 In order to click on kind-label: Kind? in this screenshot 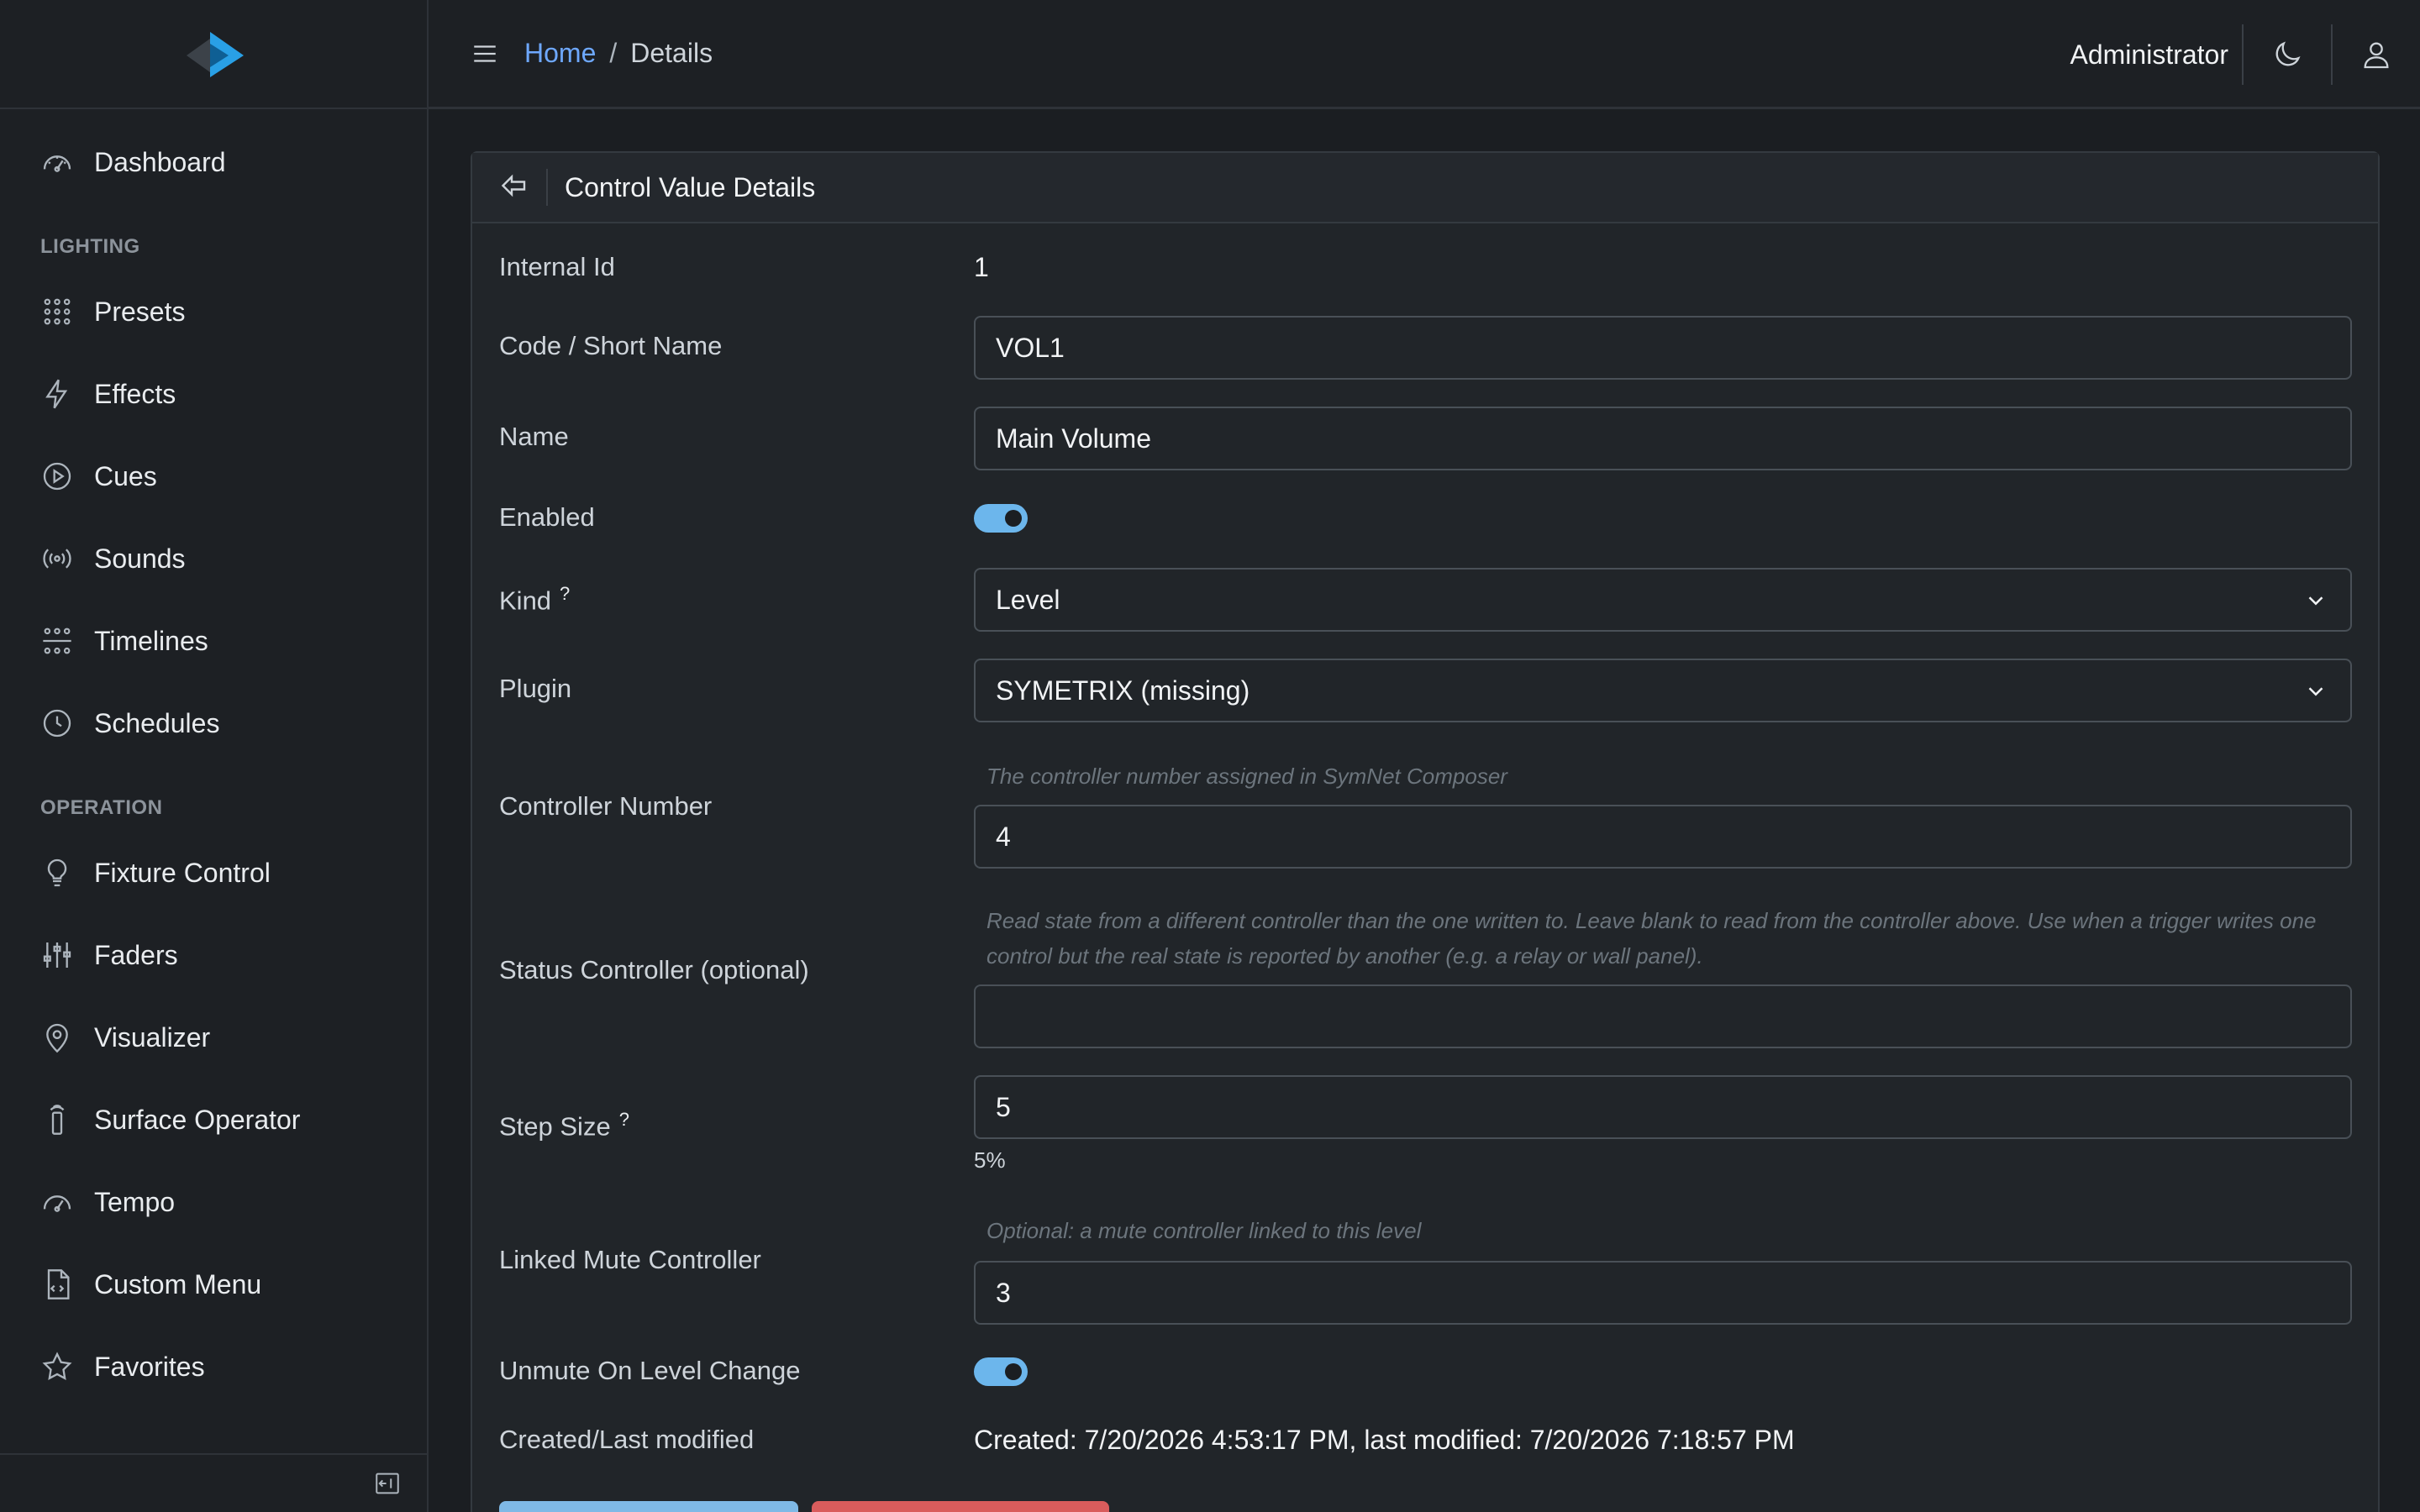, I will do `click(534, 599)`.